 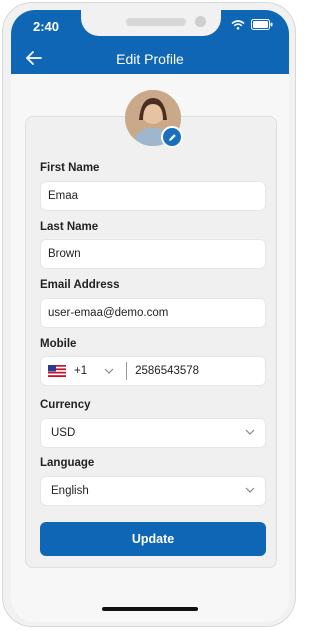 I want to click on mobile-field: +1 2586543578, so click(x=153, y=371).